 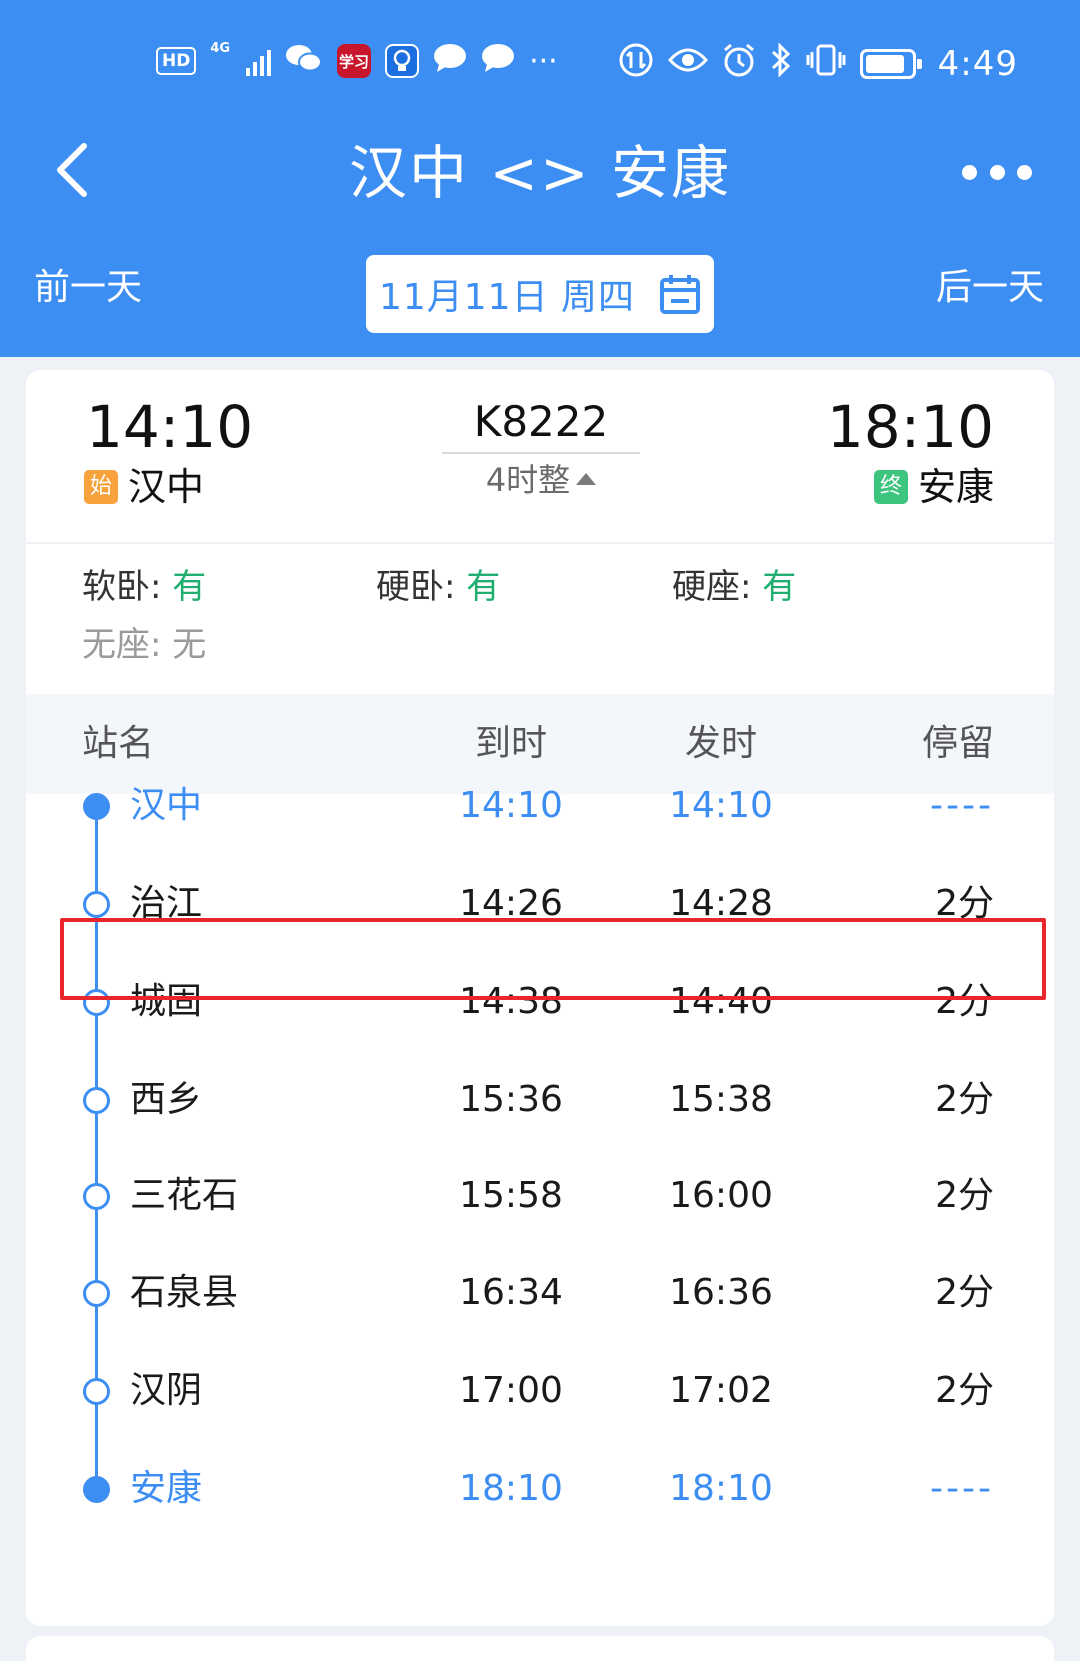 What do you see at coordinates (955, 487) in the screenshot?
I see `arrival-station-name: 安康` at bounding box center [955, 487].